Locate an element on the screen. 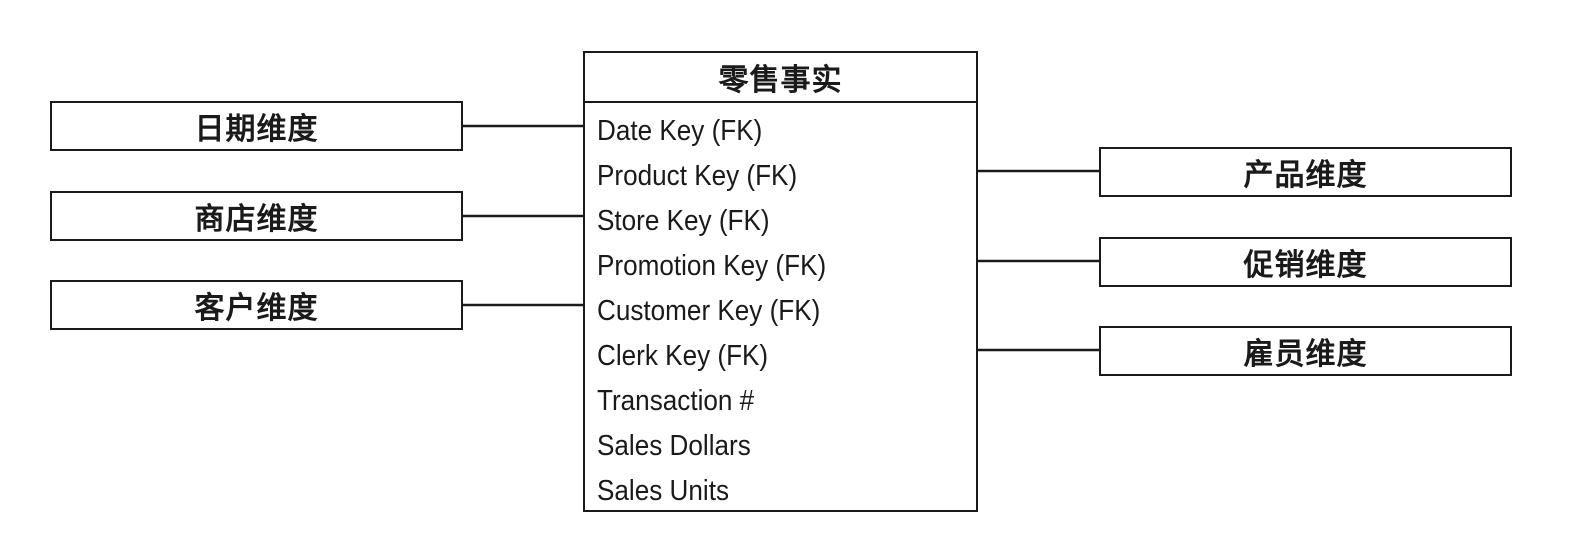 Image resolution: width=1584 pixels, height=546 pixels. field-promotion-key: Promotion Key (FK) is located at coordinates (712, 266).